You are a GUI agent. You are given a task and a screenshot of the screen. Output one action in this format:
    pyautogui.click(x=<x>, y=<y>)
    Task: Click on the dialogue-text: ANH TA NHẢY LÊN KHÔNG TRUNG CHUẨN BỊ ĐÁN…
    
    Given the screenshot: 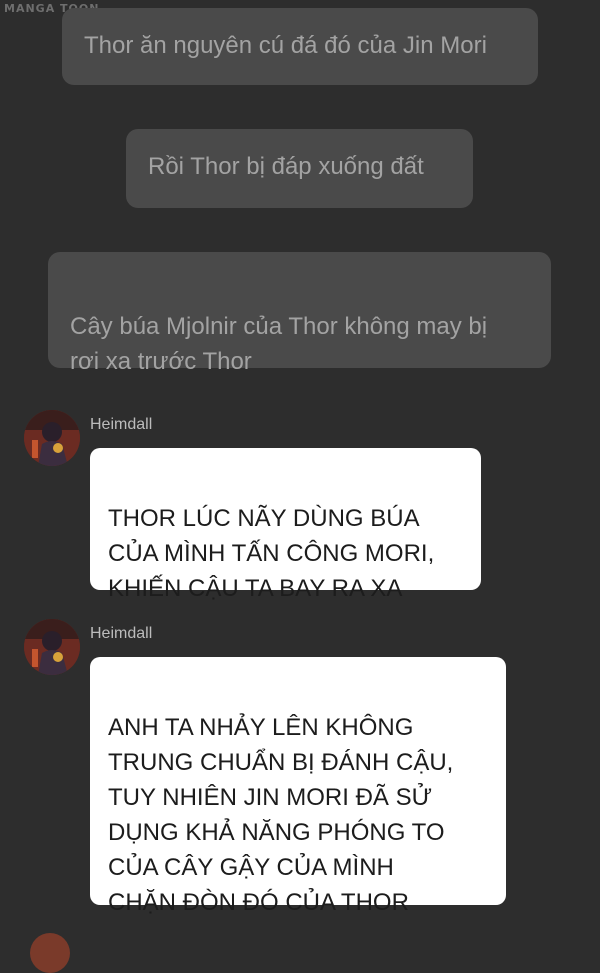 What is the action you would take?
    pyautogui.click(x=281, y=815)
    